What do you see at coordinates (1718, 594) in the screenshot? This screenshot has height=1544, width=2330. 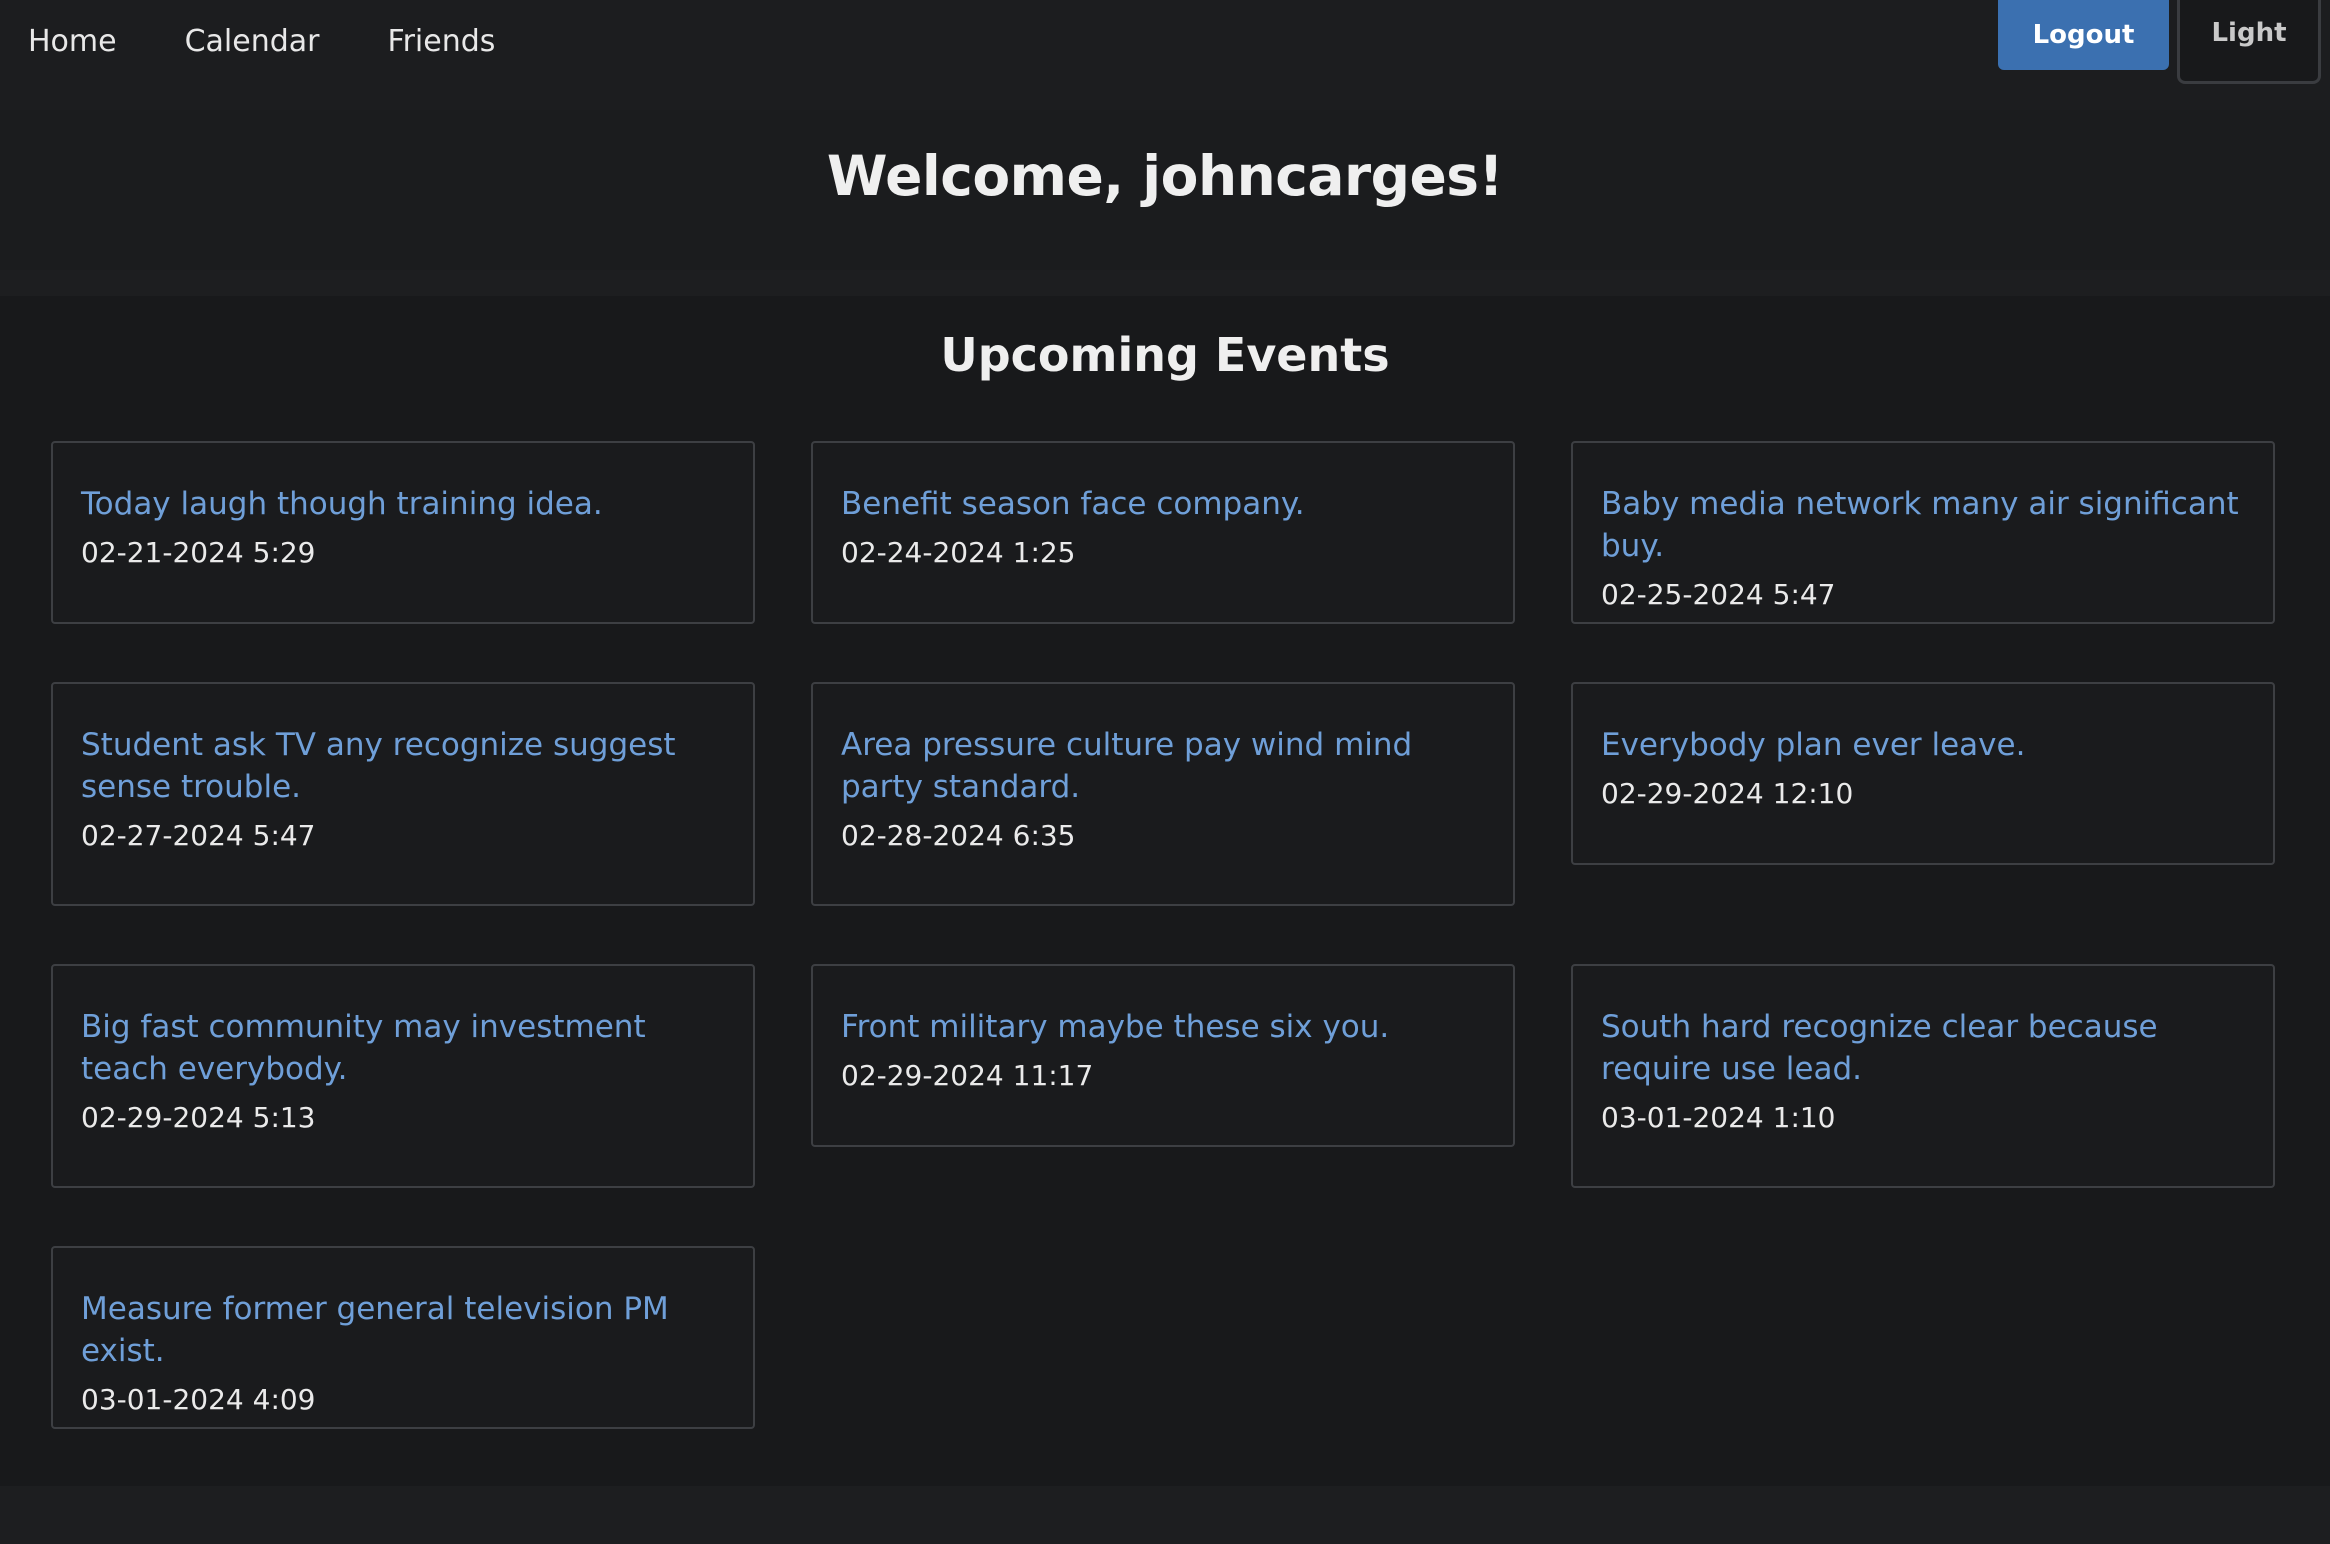 I see `event-date: 02-25-2024 5:47` at bounding box center [1718, 594].